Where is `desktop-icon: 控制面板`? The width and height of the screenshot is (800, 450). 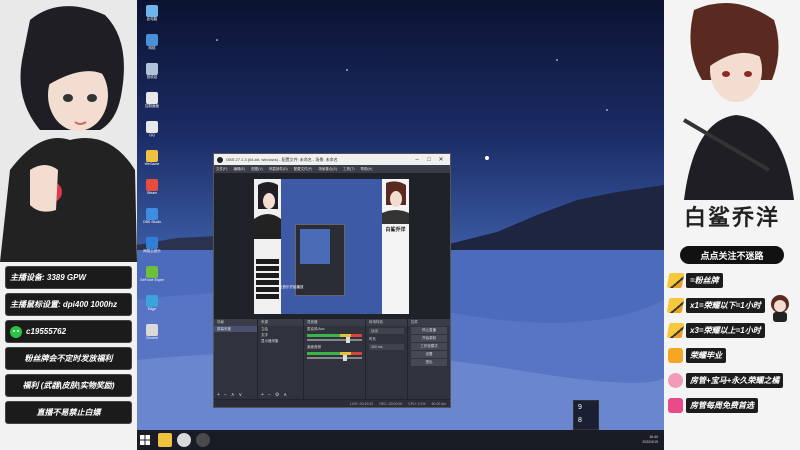
desktop-icon: 控制面板 is located at coordinates (152, 103).